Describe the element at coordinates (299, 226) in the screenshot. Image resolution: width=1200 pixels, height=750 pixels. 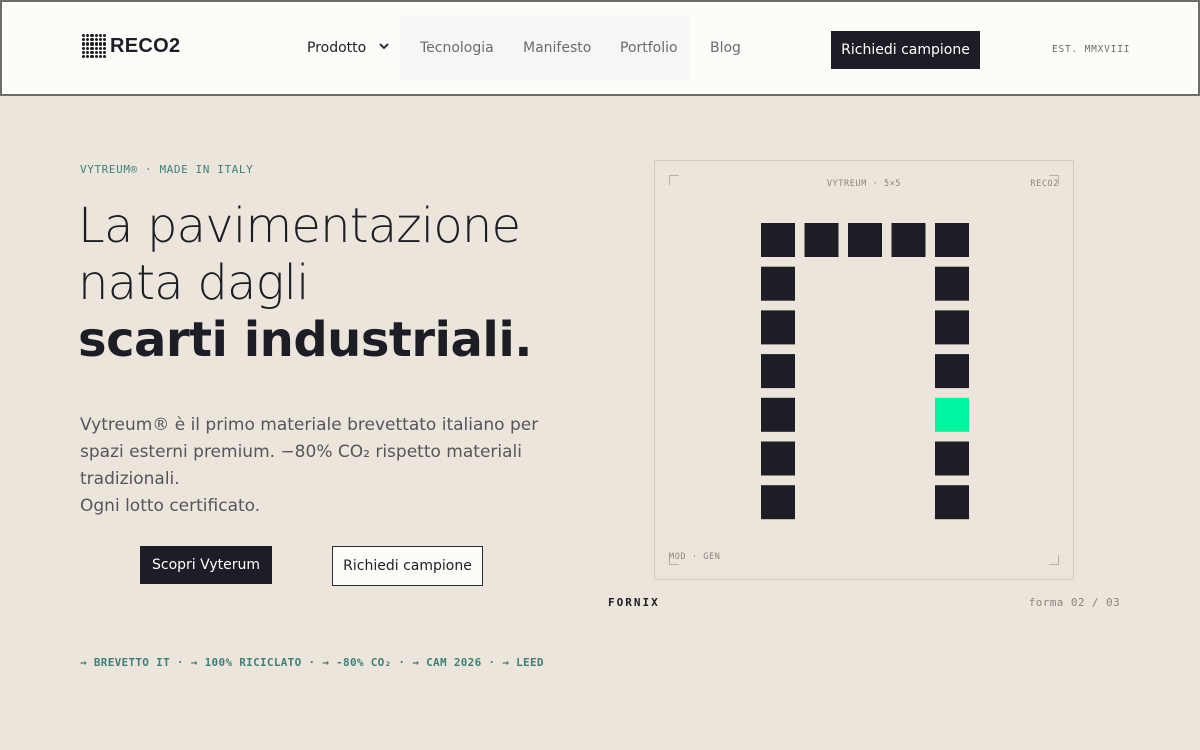
I see `headline-line-1: La pavimentazione` at that location.